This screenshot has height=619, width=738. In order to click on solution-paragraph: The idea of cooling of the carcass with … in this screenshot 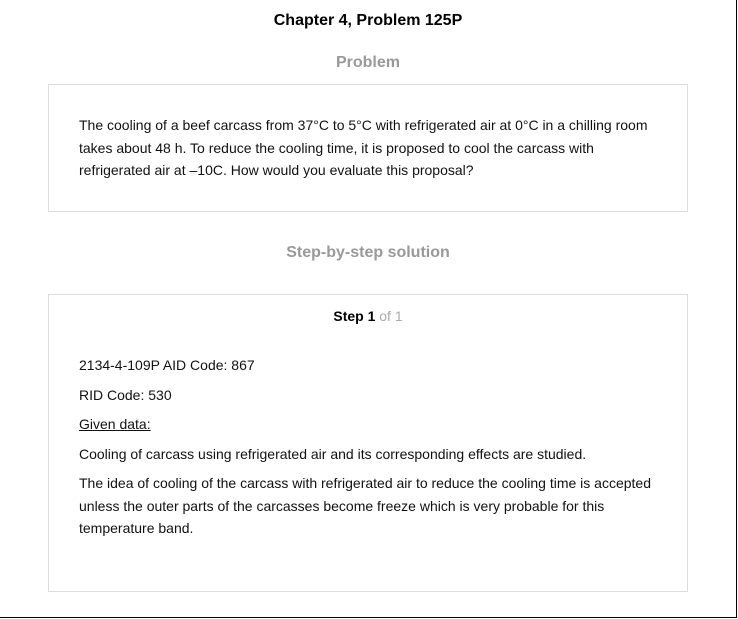, I will do `click(365, 505)`.